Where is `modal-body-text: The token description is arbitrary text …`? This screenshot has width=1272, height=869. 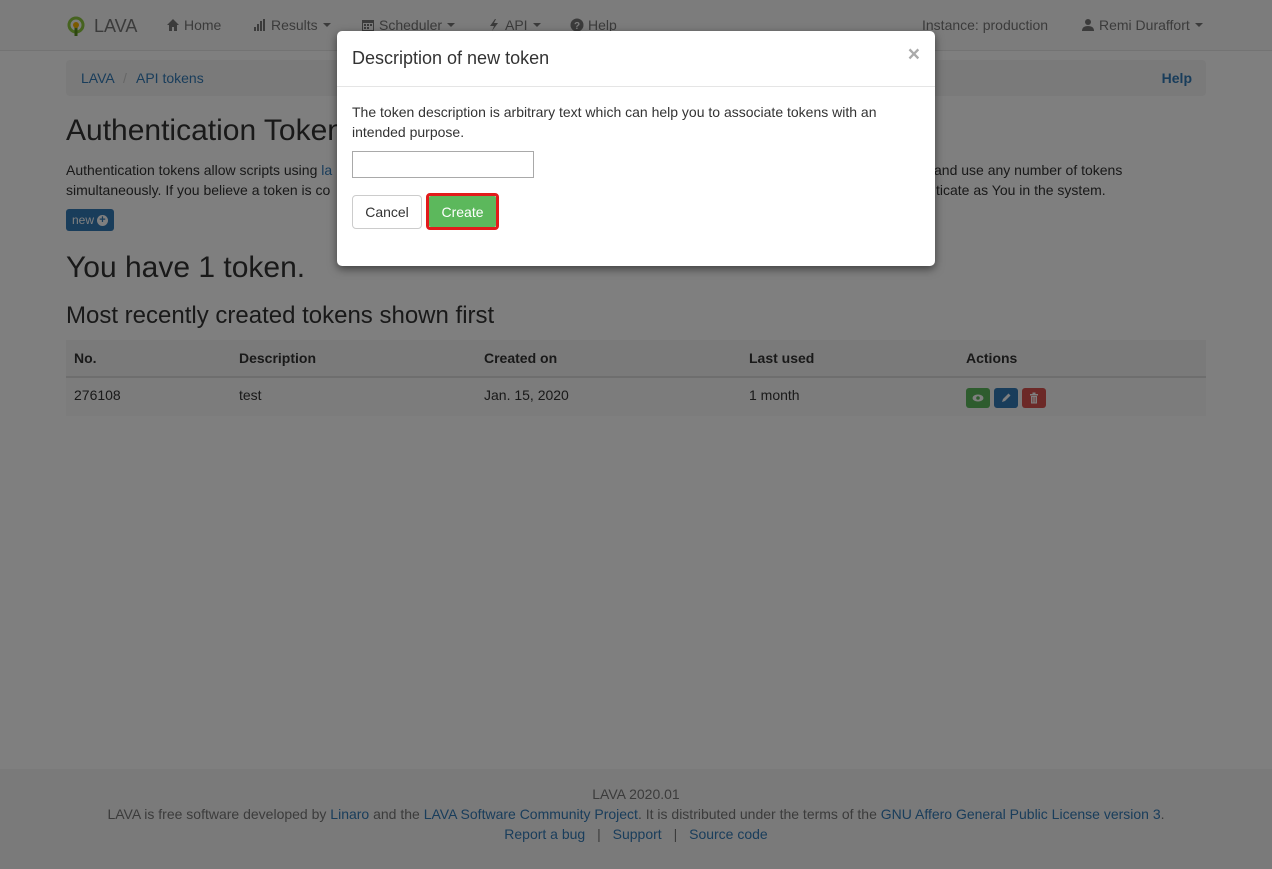
modal-body-text: The token description is arbitrary text … is located at coordinates (614, 122).